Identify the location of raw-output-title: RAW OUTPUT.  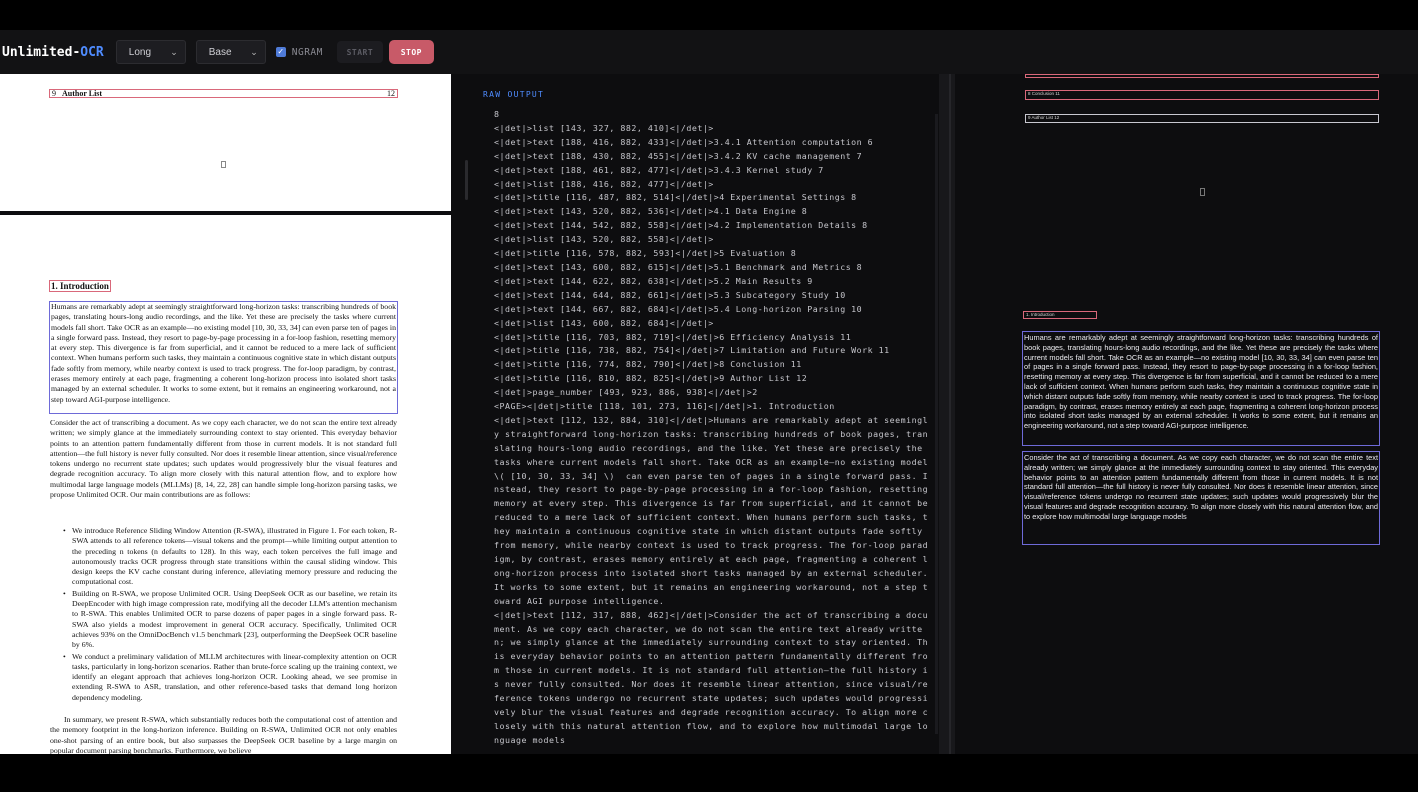
(514, 94).